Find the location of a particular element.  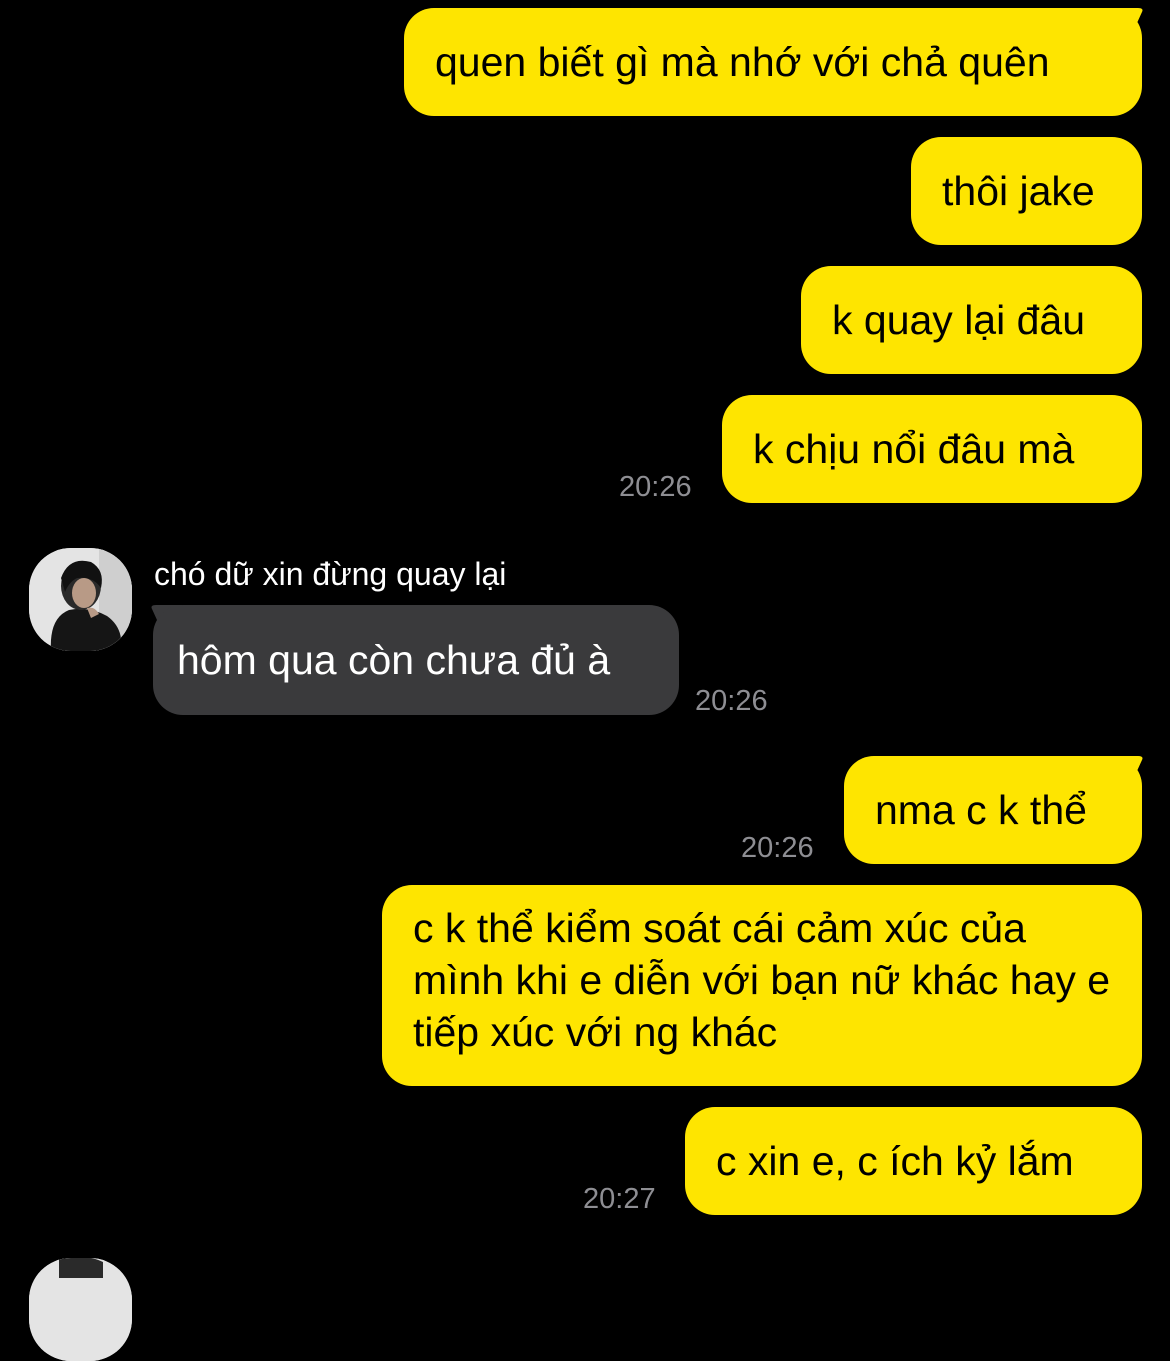

outgoing-message: nma c k thể is located at coordinates (993, 810).